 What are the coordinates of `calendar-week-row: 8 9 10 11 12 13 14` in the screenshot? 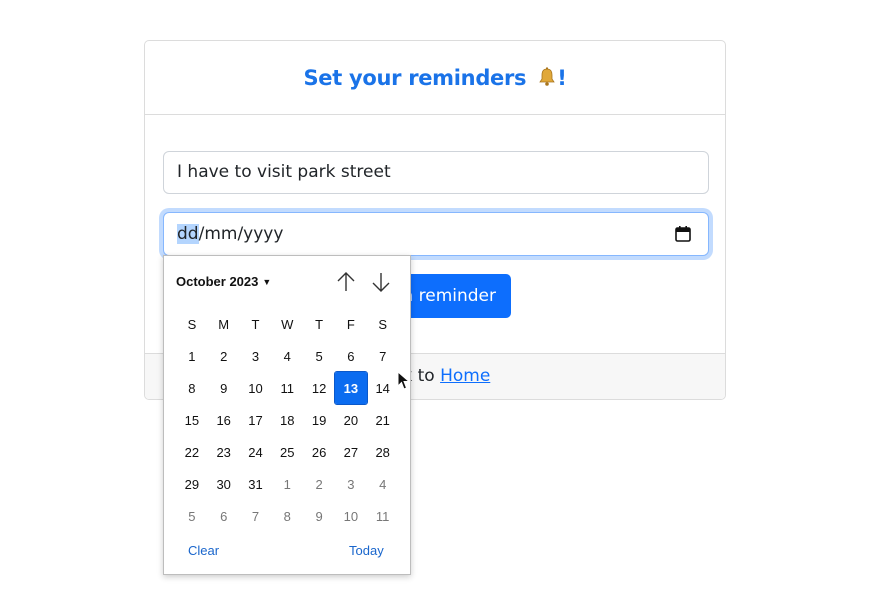 It's located at (287, 388).